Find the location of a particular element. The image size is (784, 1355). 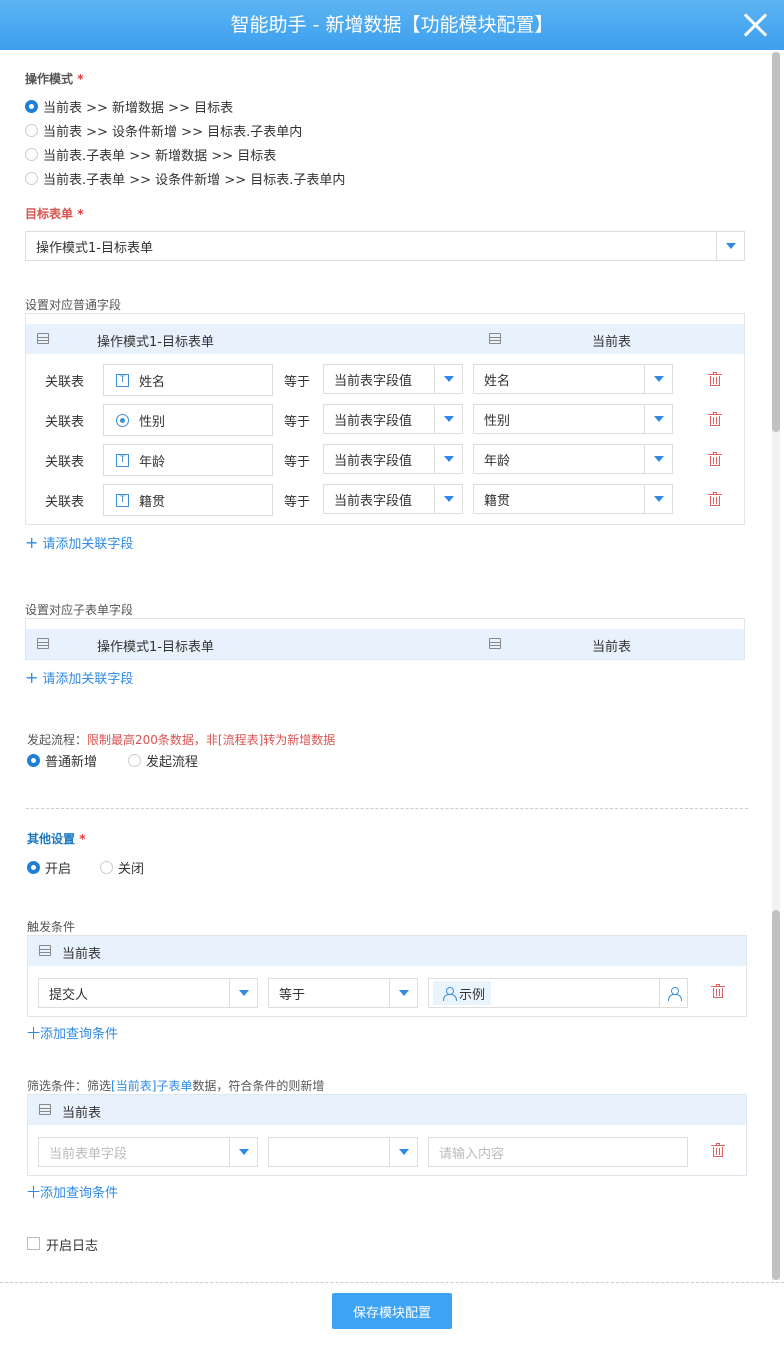

mode-option-2: 当前表 >> 设条件新增 >> 目标表.子表单内 is located at coordinates (163, 130).